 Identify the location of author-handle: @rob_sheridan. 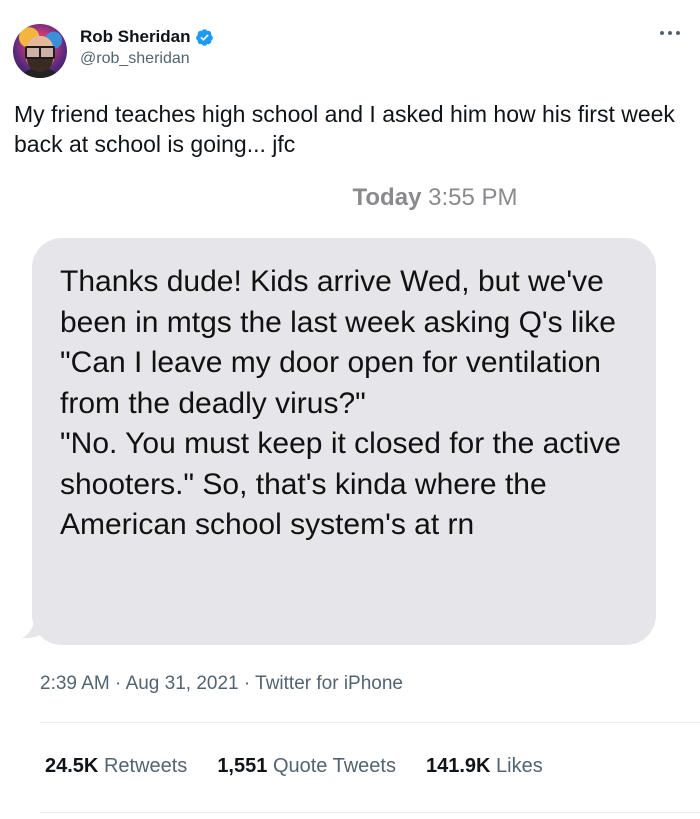
(135, 59).